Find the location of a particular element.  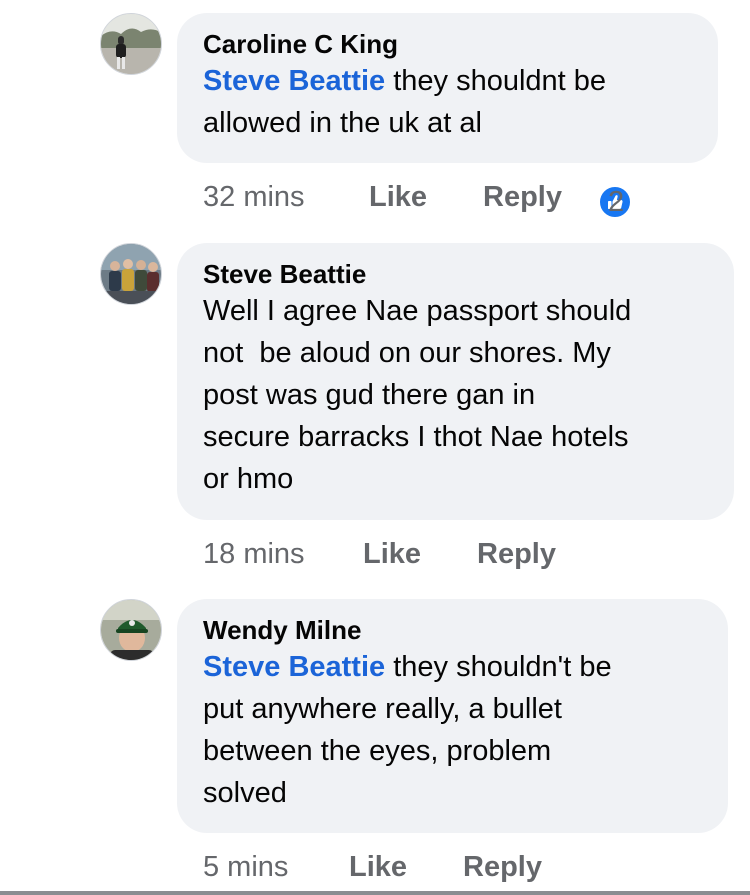

reaction-count: 2 is located at coordinates (616, 202).